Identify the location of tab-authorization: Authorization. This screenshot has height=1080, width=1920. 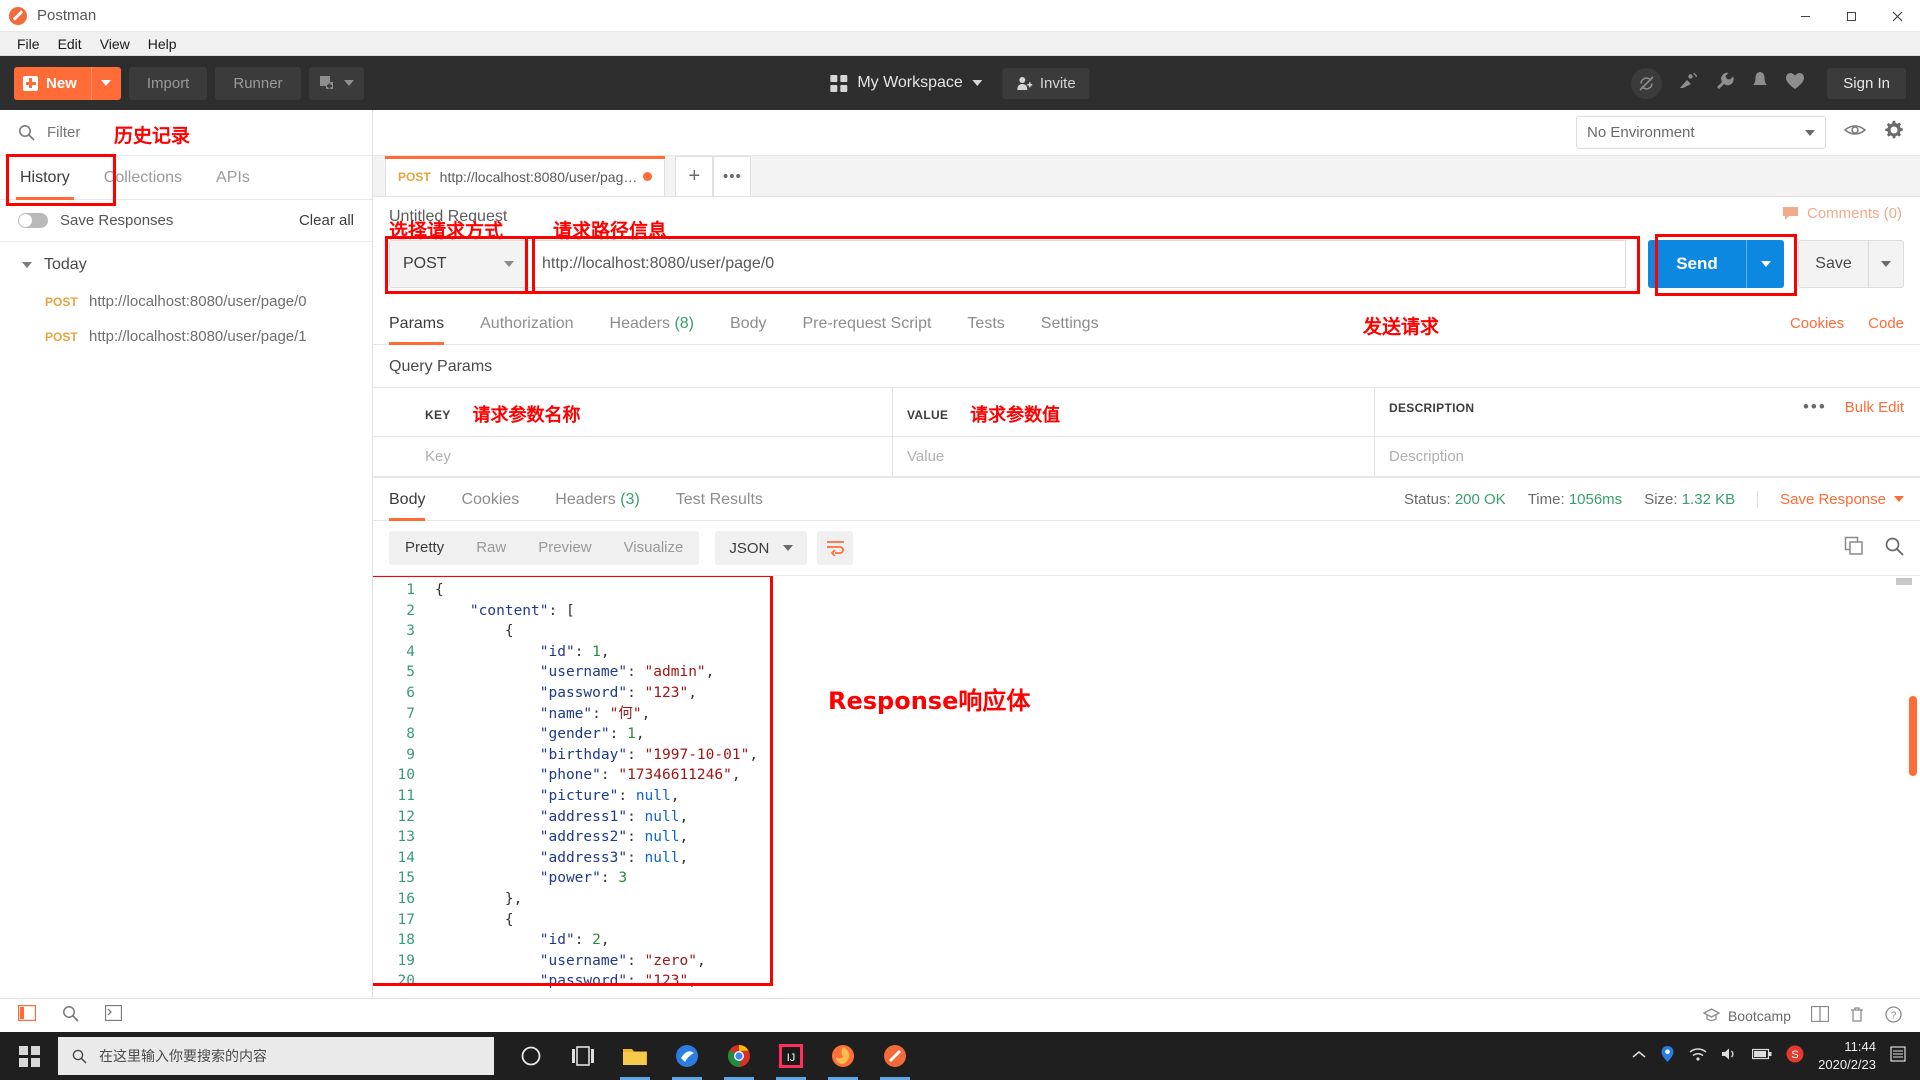
(526, 323).